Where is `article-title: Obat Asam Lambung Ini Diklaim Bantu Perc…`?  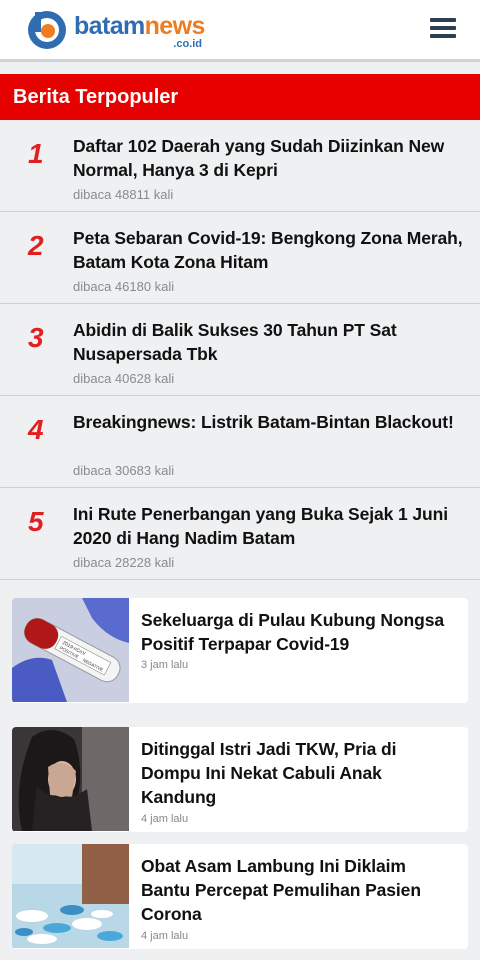
article-title: Obat Asam Lambung Ini Diklaim Bantu Perc… is located at coordinates (299, 890).